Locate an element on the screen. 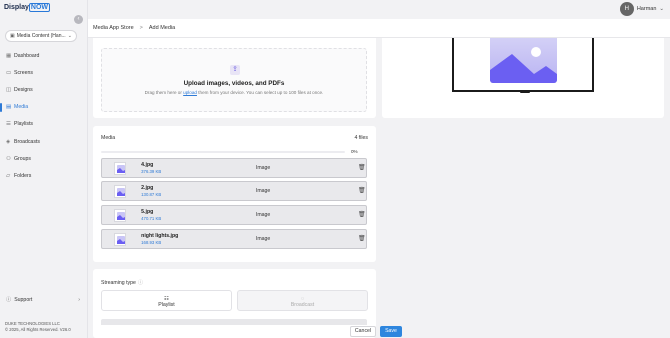  sidebar-item-label: Media is located at coordinates (21, 107).